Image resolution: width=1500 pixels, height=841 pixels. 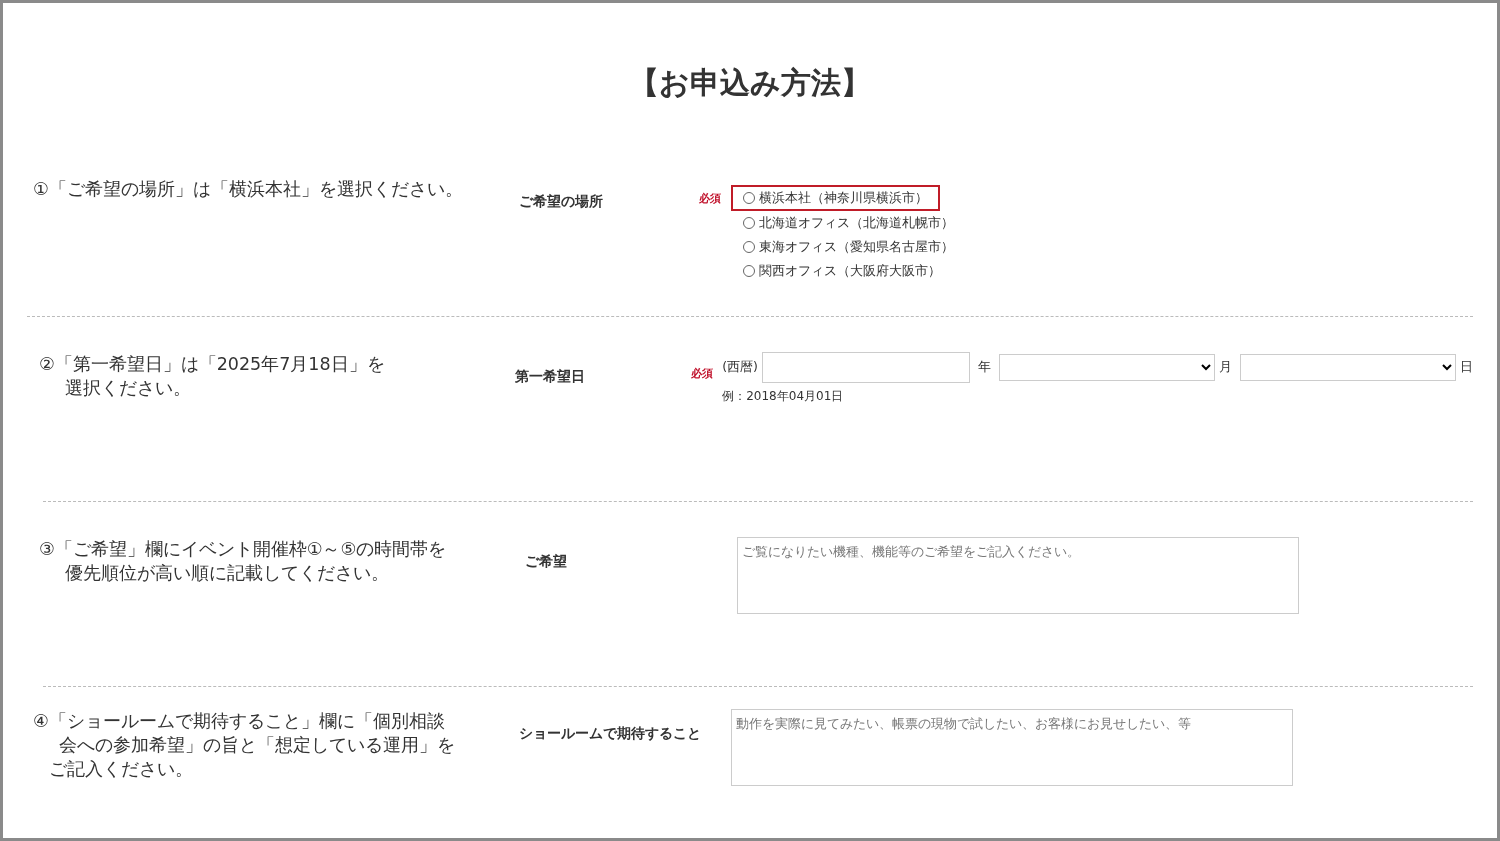 What do you see at coordinates (610, 733) in the screenshot?
I see `field-label: ショールームで期待すること` at bounding box center [610, 733].